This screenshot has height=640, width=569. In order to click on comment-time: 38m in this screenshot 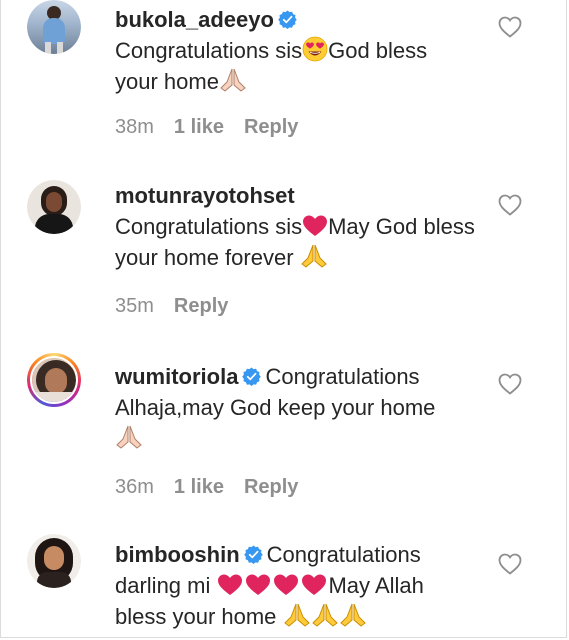, I will do `click(134, 127)`.